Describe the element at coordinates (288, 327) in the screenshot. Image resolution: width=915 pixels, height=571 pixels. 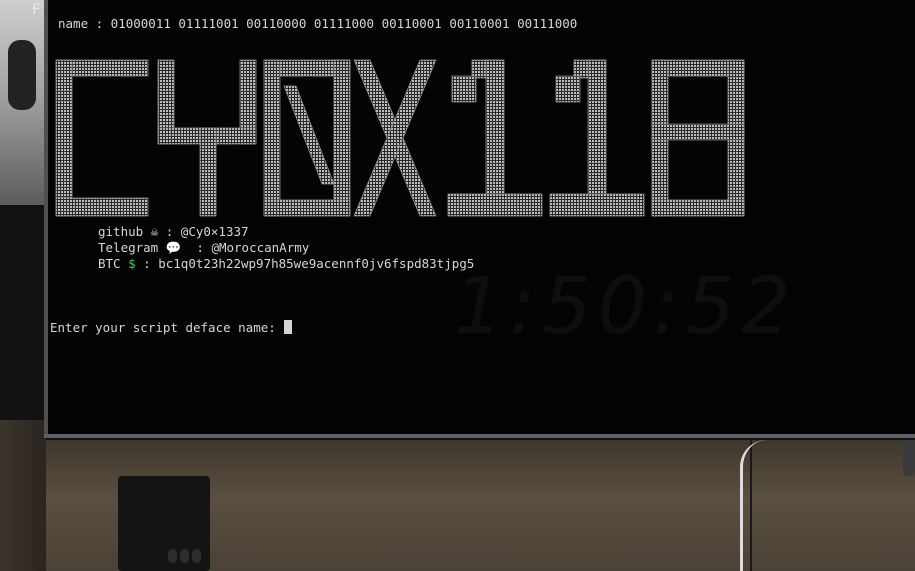
I see `terminal-cursor` at that location.